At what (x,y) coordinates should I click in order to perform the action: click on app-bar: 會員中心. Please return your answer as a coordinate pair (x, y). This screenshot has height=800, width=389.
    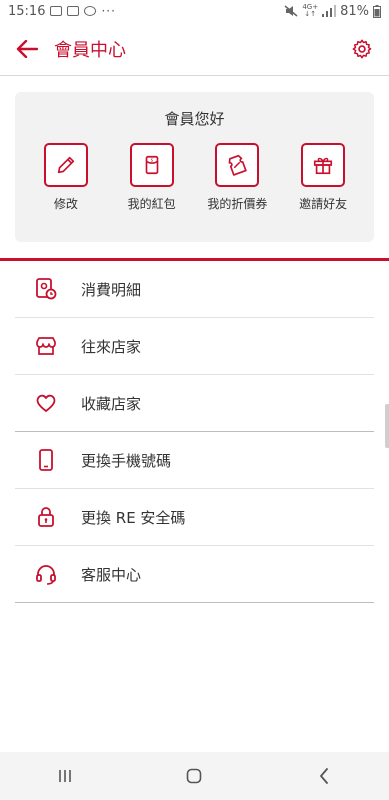
    Looking at the image, I should click on (194, 49).